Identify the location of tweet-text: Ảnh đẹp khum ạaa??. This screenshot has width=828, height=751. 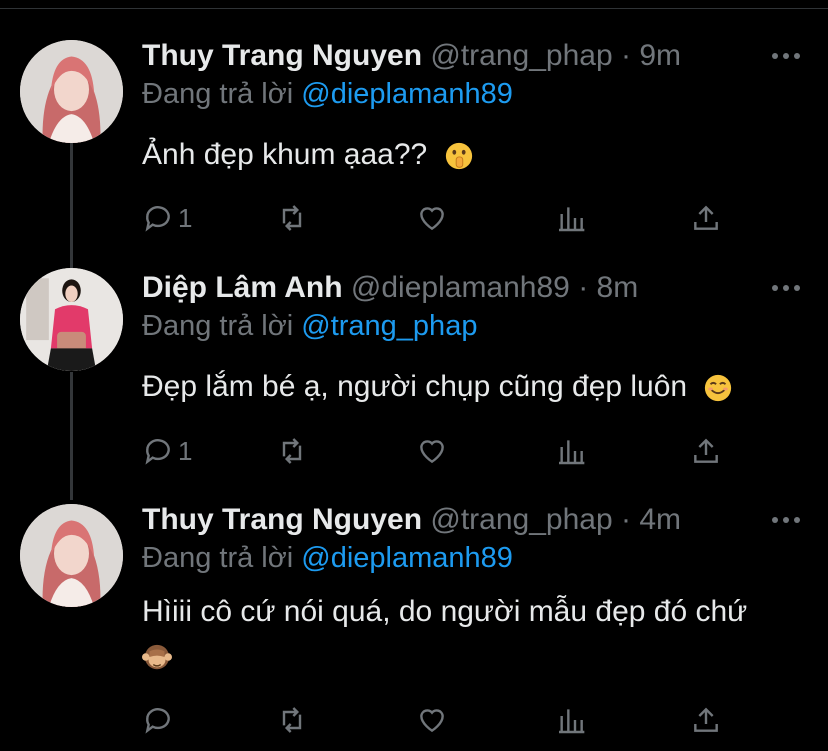
(308, 155).